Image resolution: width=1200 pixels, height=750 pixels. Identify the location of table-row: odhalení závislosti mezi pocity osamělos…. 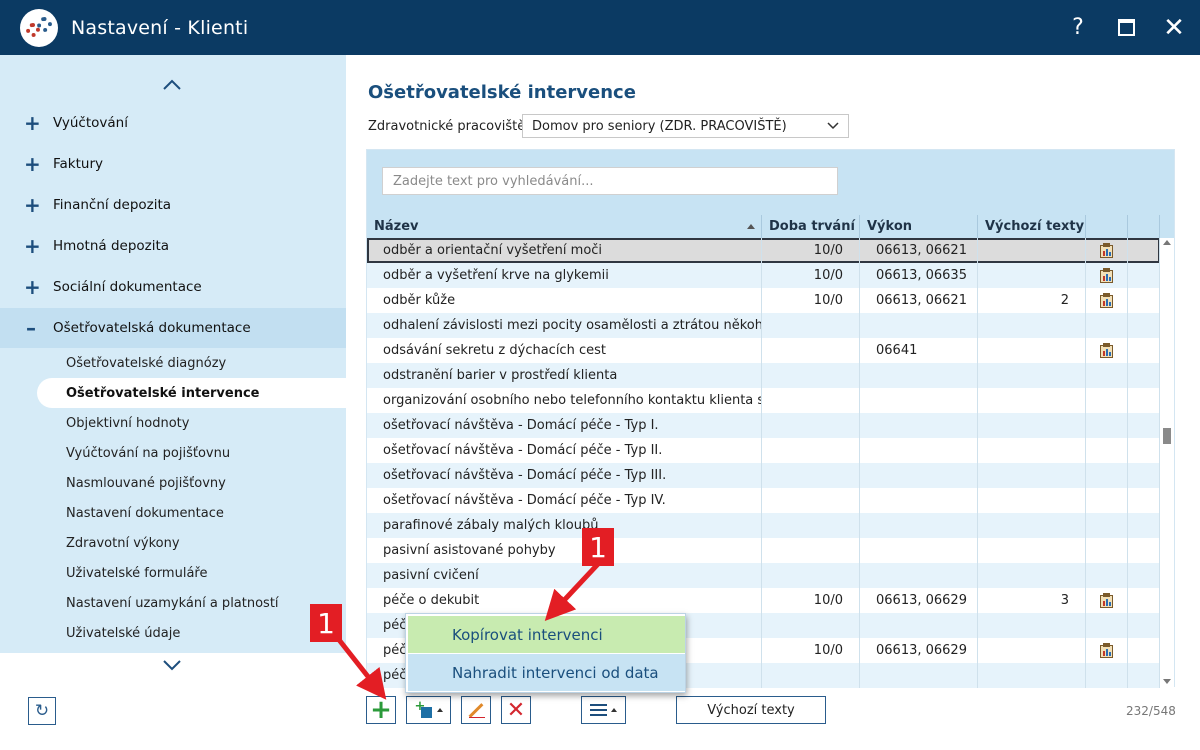
(763, 325).